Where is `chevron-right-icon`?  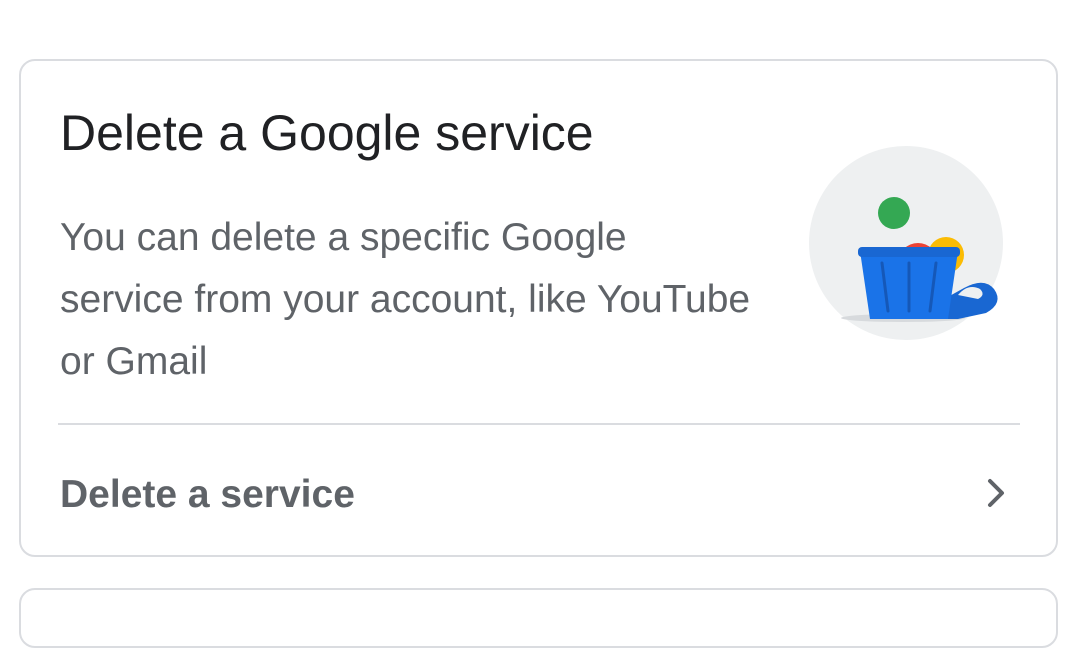 chevron-right-icon is located at coordinates (996, 493).